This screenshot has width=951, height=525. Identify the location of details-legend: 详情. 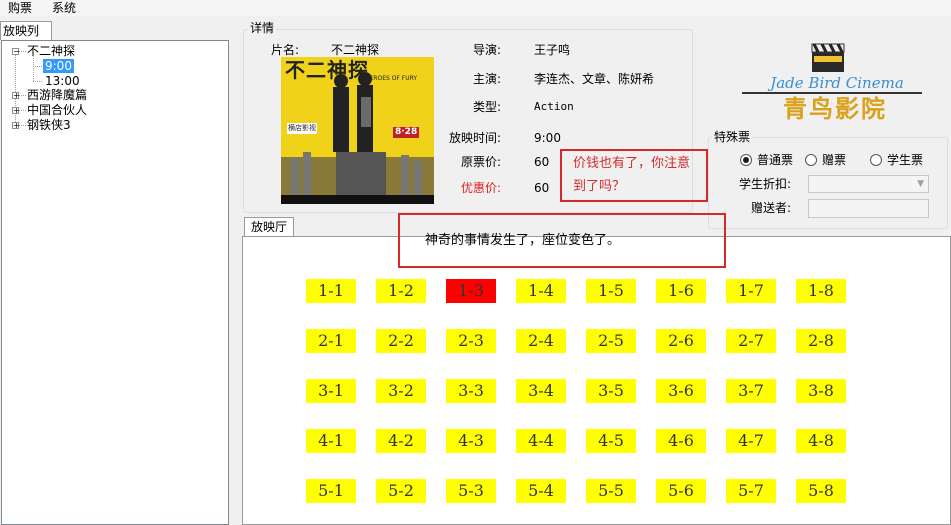
(262, 28).